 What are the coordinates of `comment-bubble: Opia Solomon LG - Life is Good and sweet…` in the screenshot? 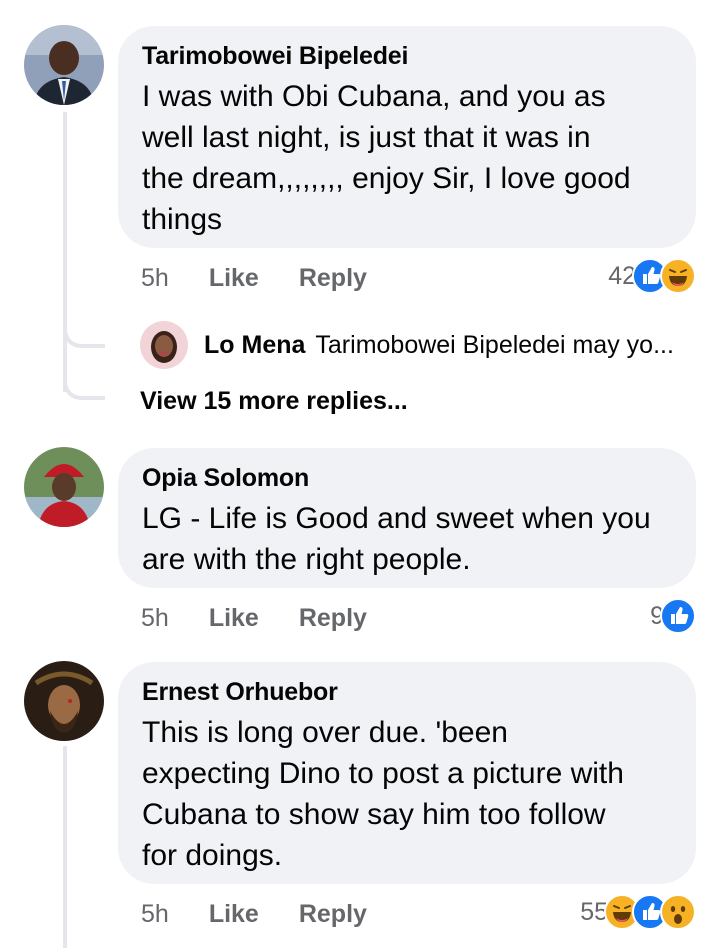 It's located at (407, 518).